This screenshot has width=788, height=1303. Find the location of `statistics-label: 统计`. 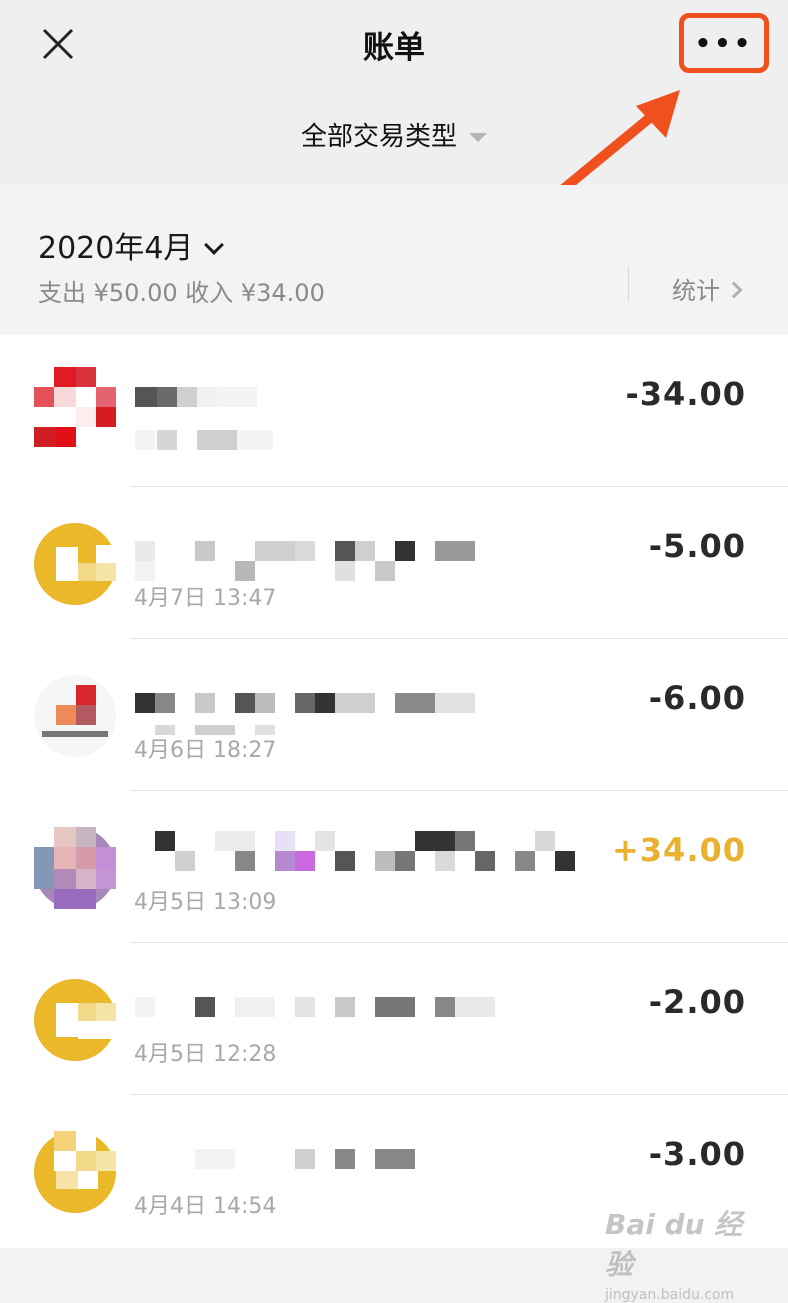

statistics-label: 统计 is located at coordinates (696, 291).